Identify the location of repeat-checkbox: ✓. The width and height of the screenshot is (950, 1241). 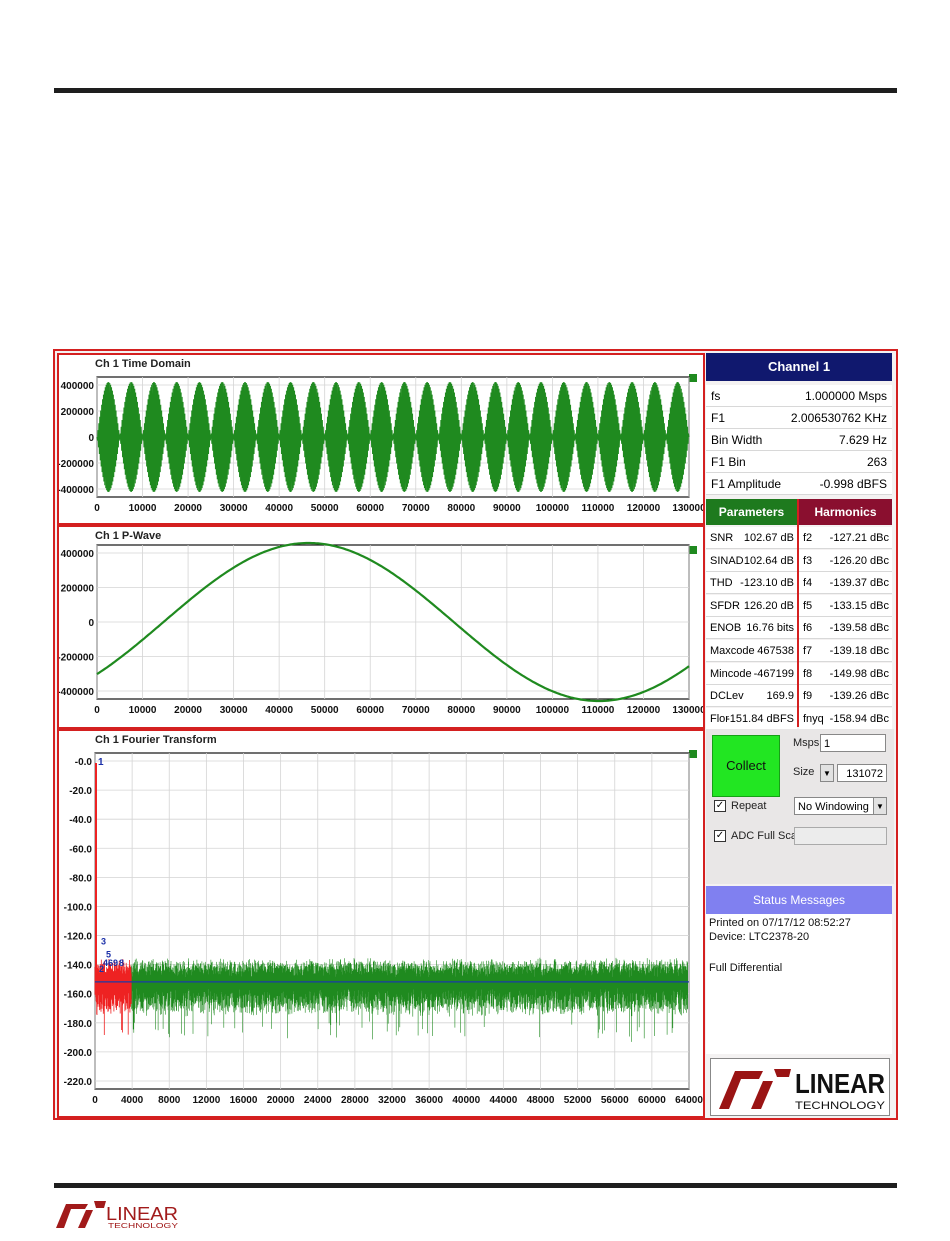
(720, 806).